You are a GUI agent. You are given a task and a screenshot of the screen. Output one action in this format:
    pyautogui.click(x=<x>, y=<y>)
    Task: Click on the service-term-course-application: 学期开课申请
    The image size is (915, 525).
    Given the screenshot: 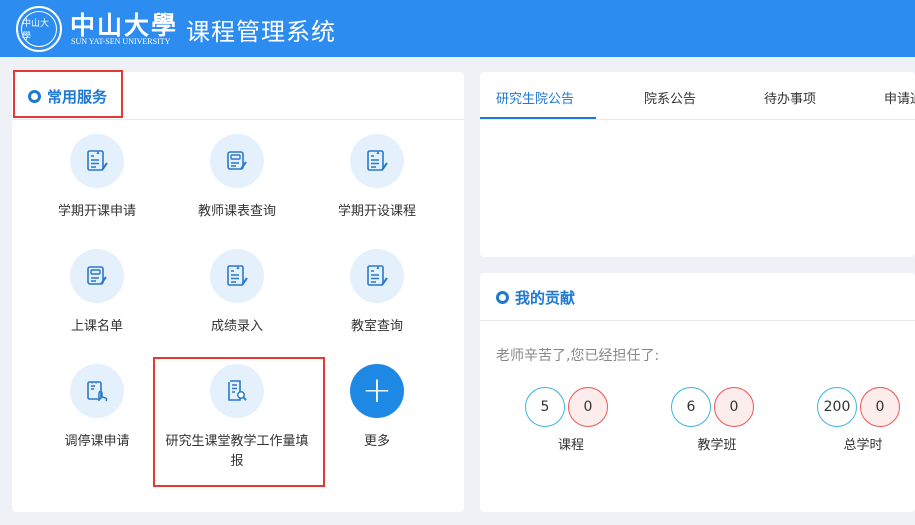 What is the action you would take?
    pyautogui.click(x=97, y=184)
    